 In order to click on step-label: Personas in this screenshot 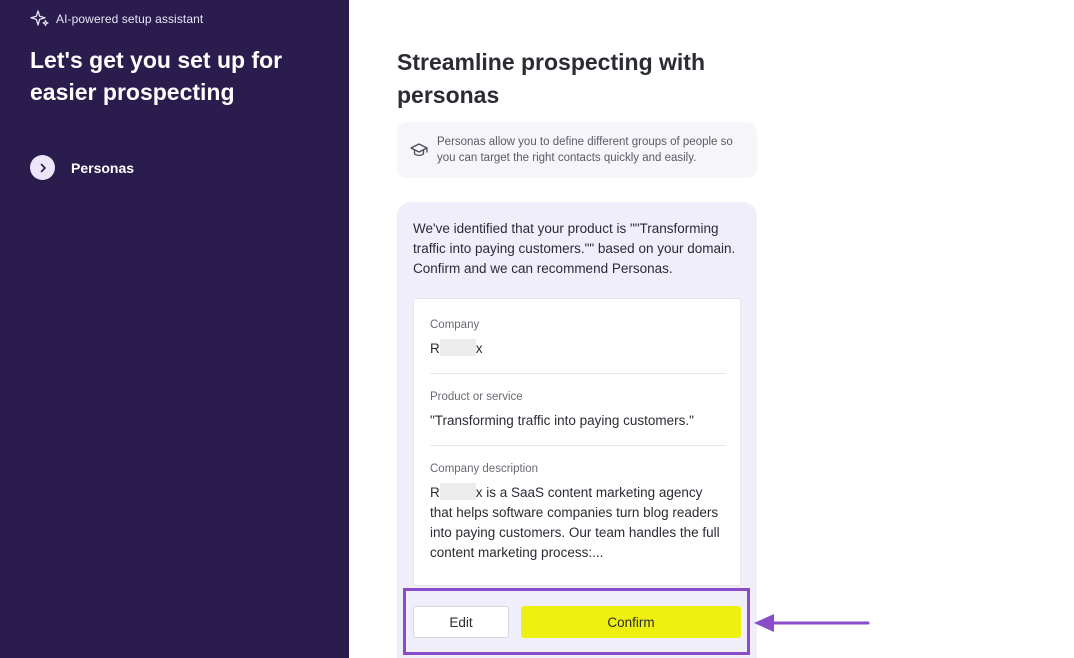, I will do `click(103, 167)`.